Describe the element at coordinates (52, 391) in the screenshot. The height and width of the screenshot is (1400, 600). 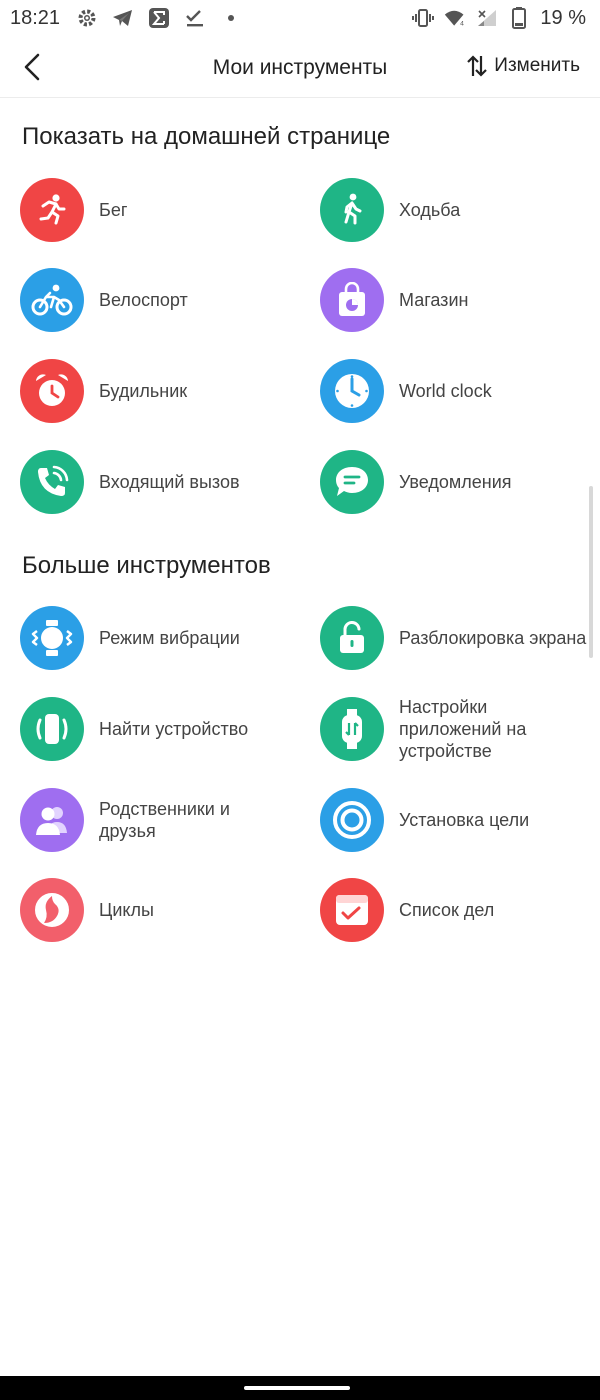
I see `alarm-icon` at that location.